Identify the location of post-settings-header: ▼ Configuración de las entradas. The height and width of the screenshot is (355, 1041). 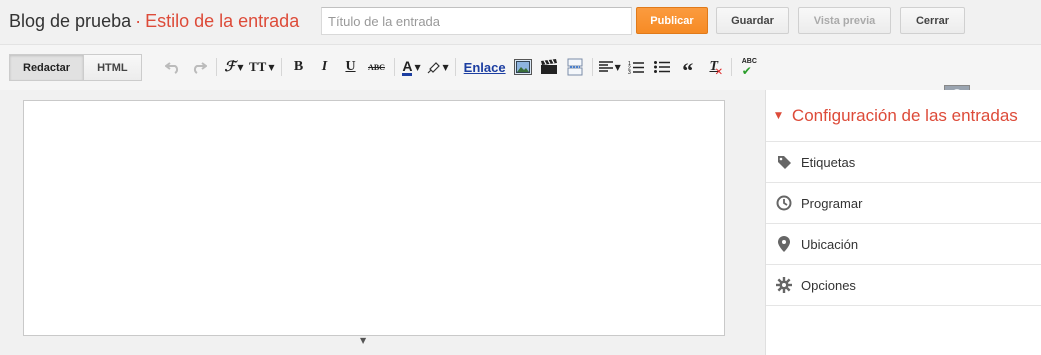
(903, 116).